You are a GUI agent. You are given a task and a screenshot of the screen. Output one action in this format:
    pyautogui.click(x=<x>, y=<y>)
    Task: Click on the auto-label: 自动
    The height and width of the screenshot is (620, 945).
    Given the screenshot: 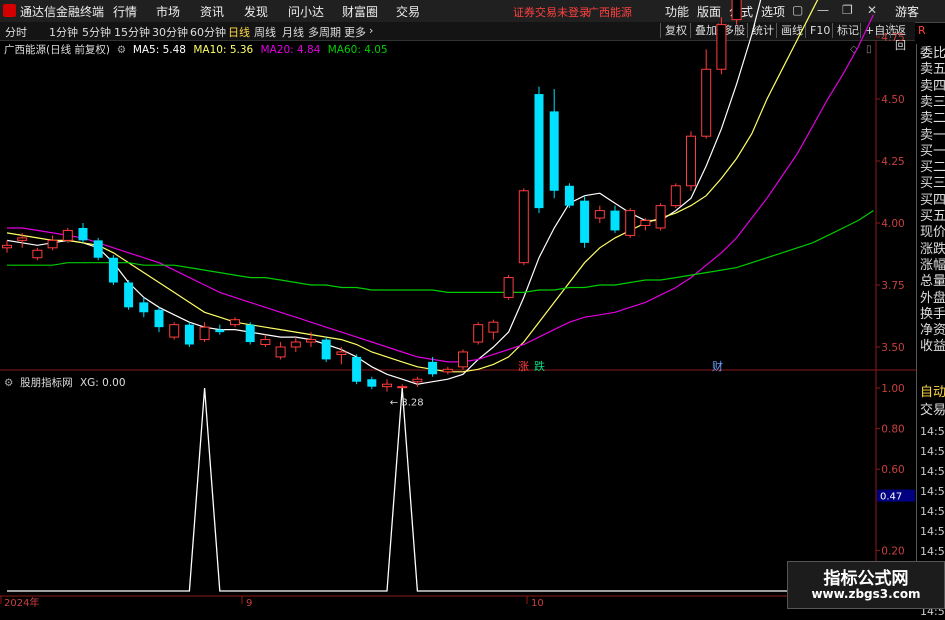 What is the action you would take?
    pyautogui.click(x=932, y=393)
    